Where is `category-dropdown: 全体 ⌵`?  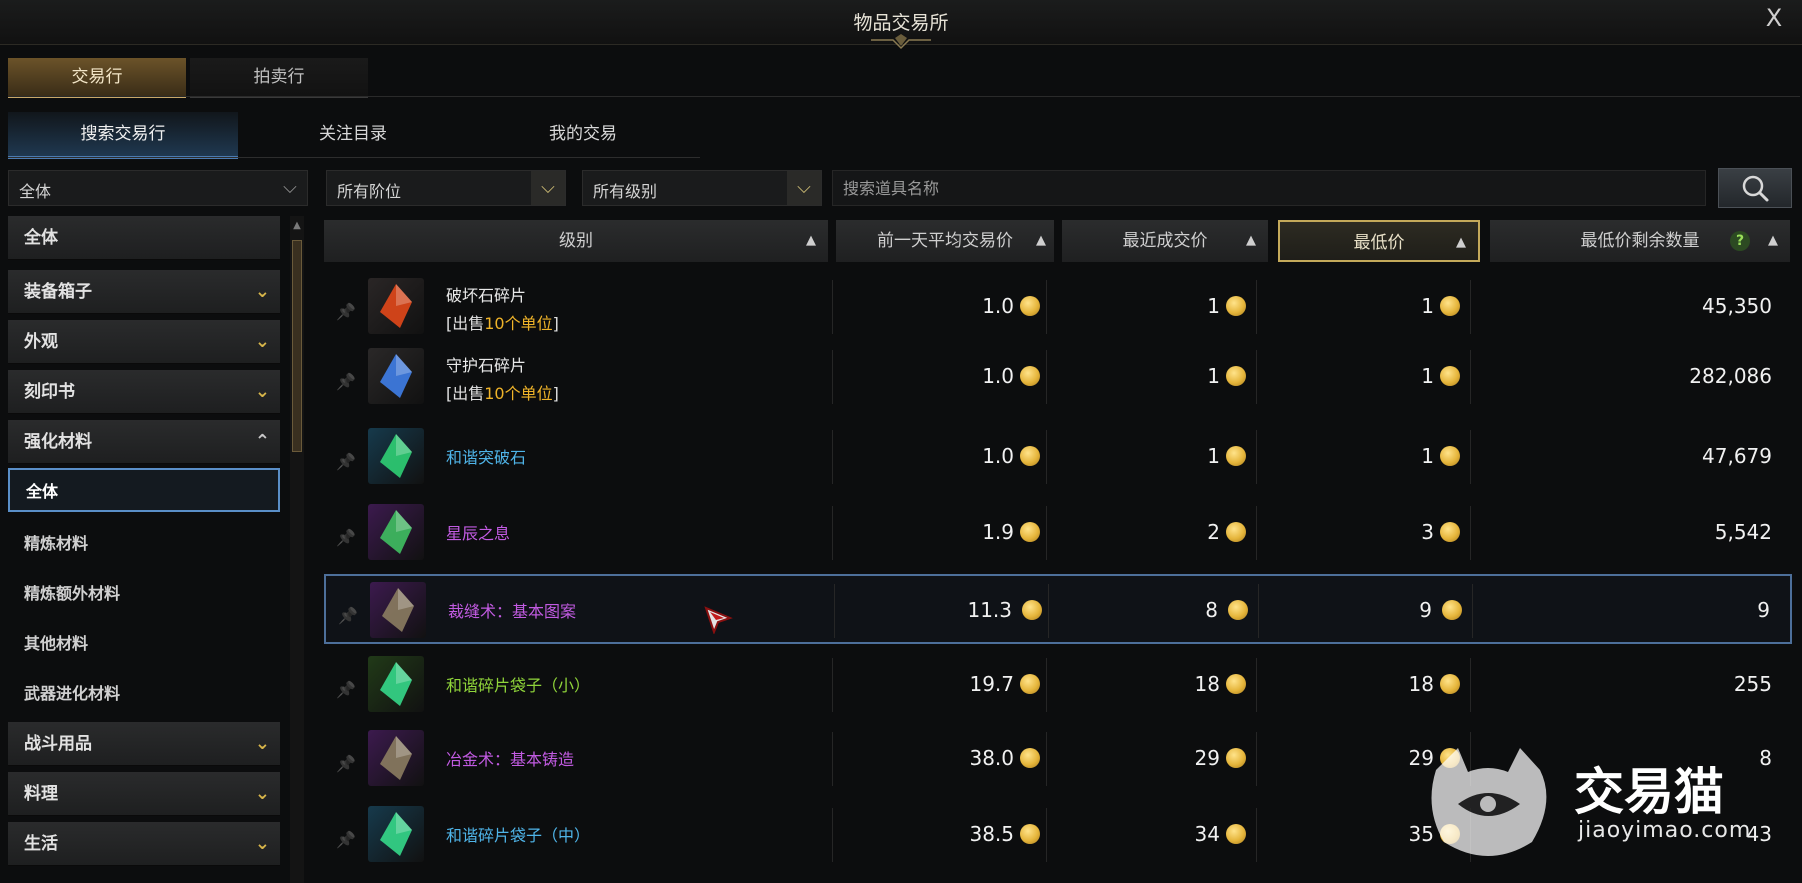 category-dropdown: 全体 ⌵ is located at coordinates (158, 188).